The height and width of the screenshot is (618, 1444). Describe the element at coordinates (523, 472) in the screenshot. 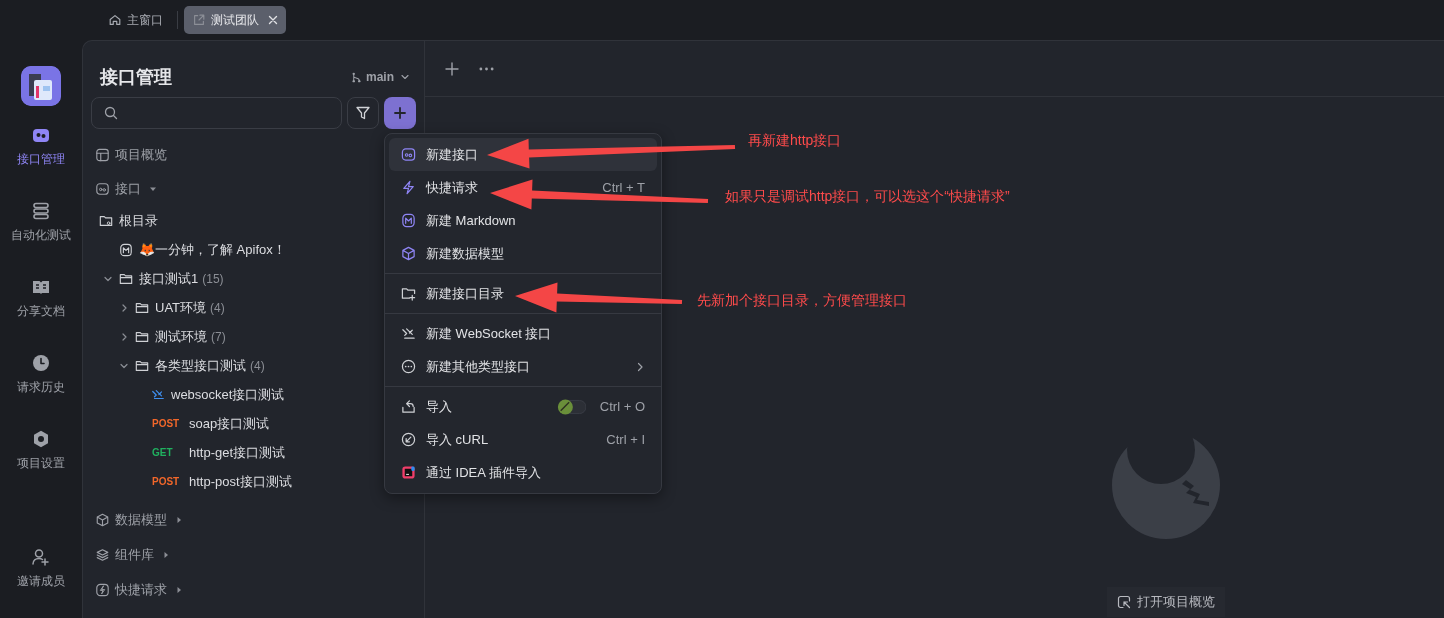

I see `menu-item: 通过 IDEA 插件导入` at that location.